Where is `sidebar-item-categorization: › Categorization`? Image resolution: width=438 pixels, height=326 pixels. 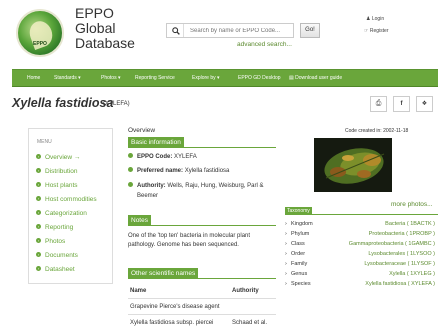 sidebar-item-categorization: › Categorization is located at coordinates (61, 213).